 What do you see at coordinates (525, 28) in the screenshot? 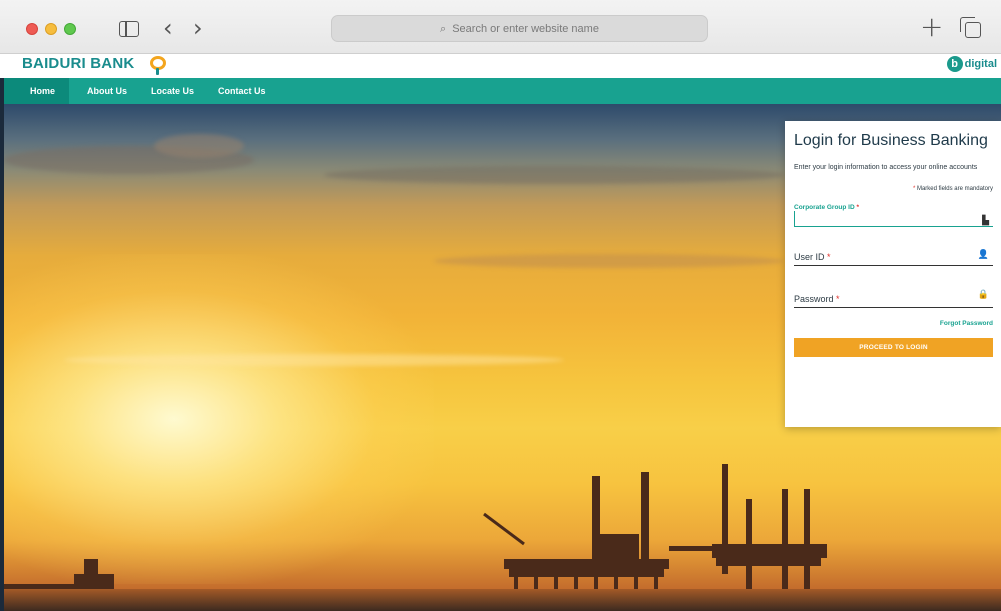
I see `address-placeholder: Search or enter website name` at bounding box center [525, 28].